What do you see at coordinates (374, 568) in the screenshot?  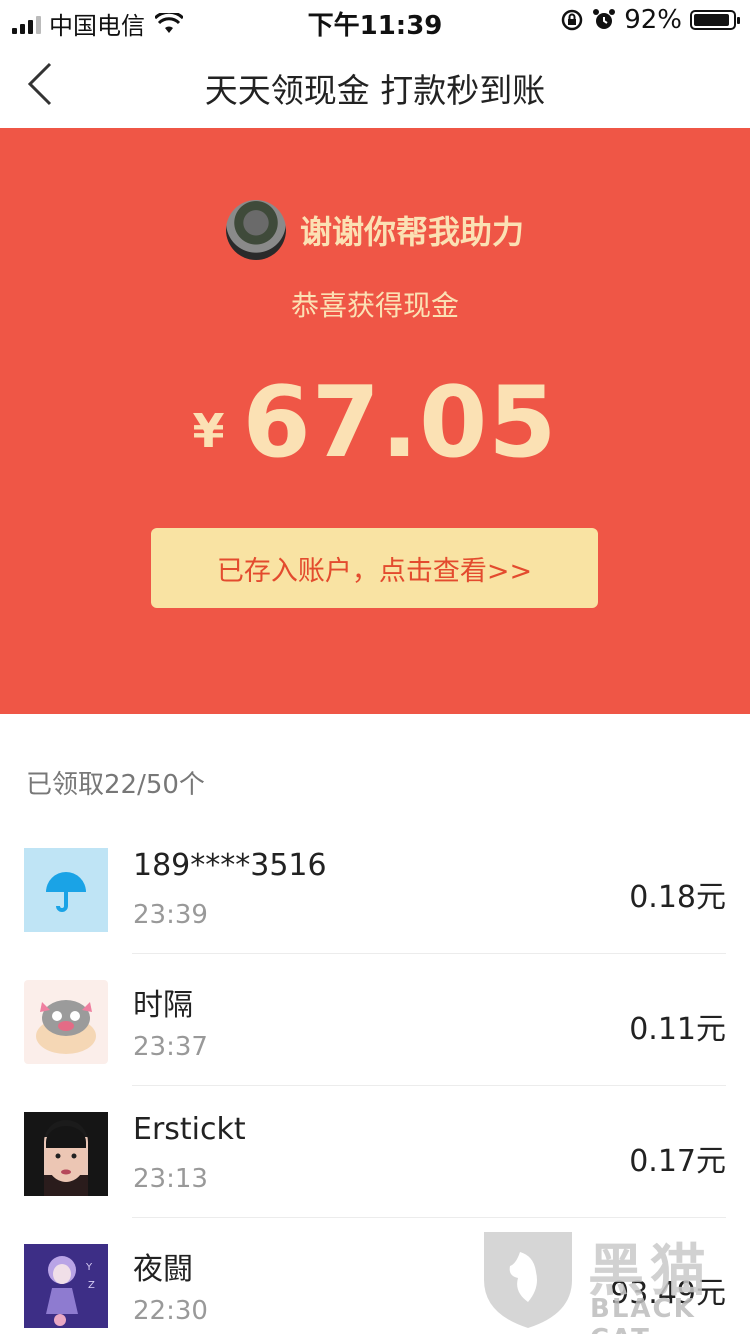 I see `view-account-button: 已存入账户，点击查看>>` at bounding box center [374, 568].